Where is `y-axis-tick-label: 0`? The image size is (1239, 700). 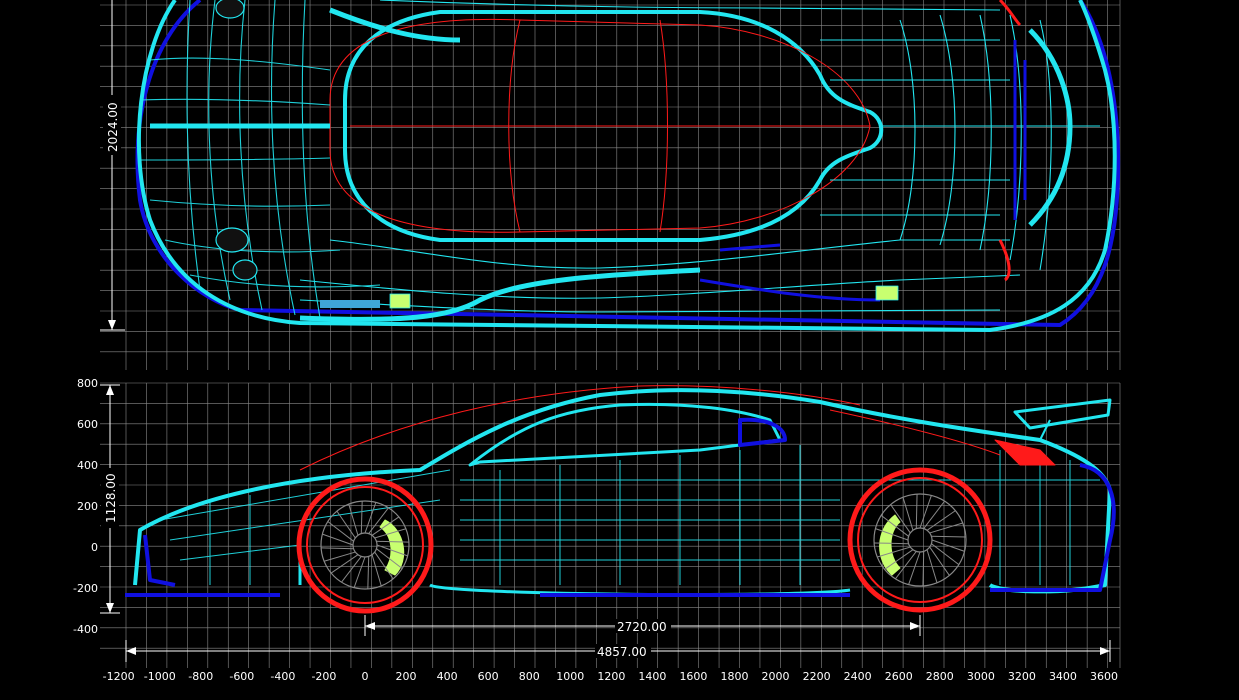 y-axis-tick-label: 0 is located at coordinates (94, 547).